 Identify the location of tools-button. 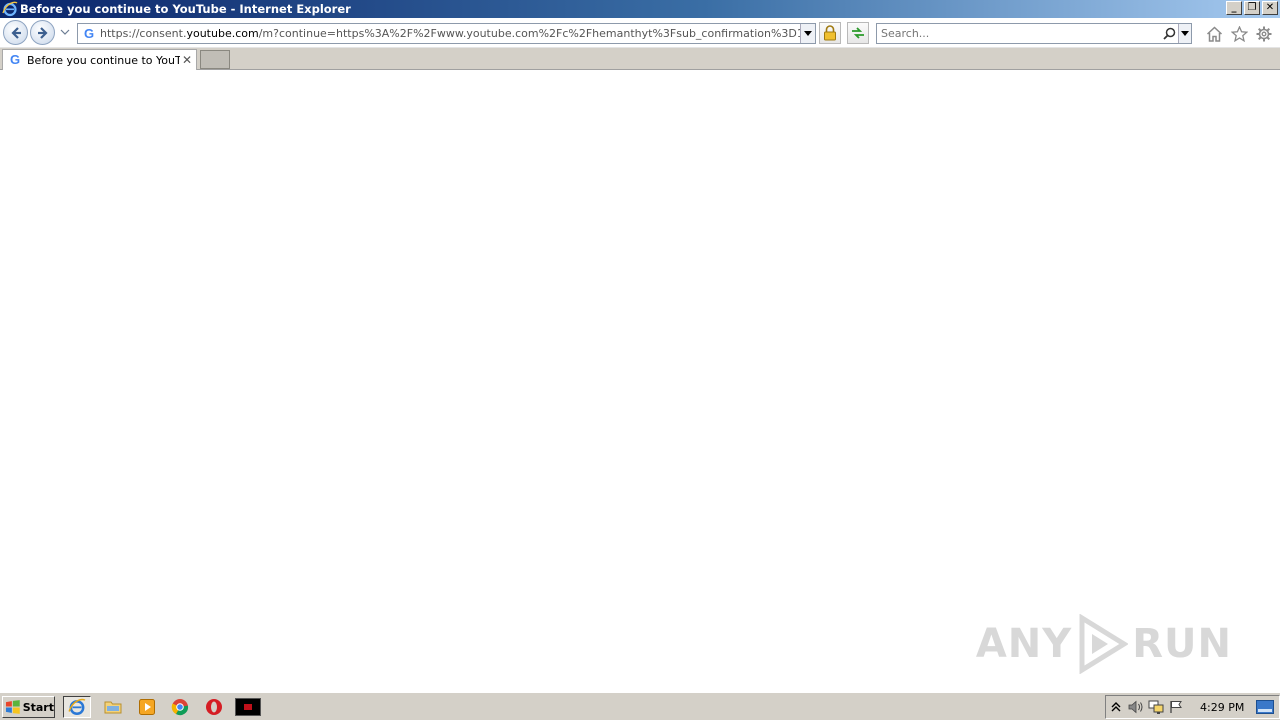
(1264, 34).